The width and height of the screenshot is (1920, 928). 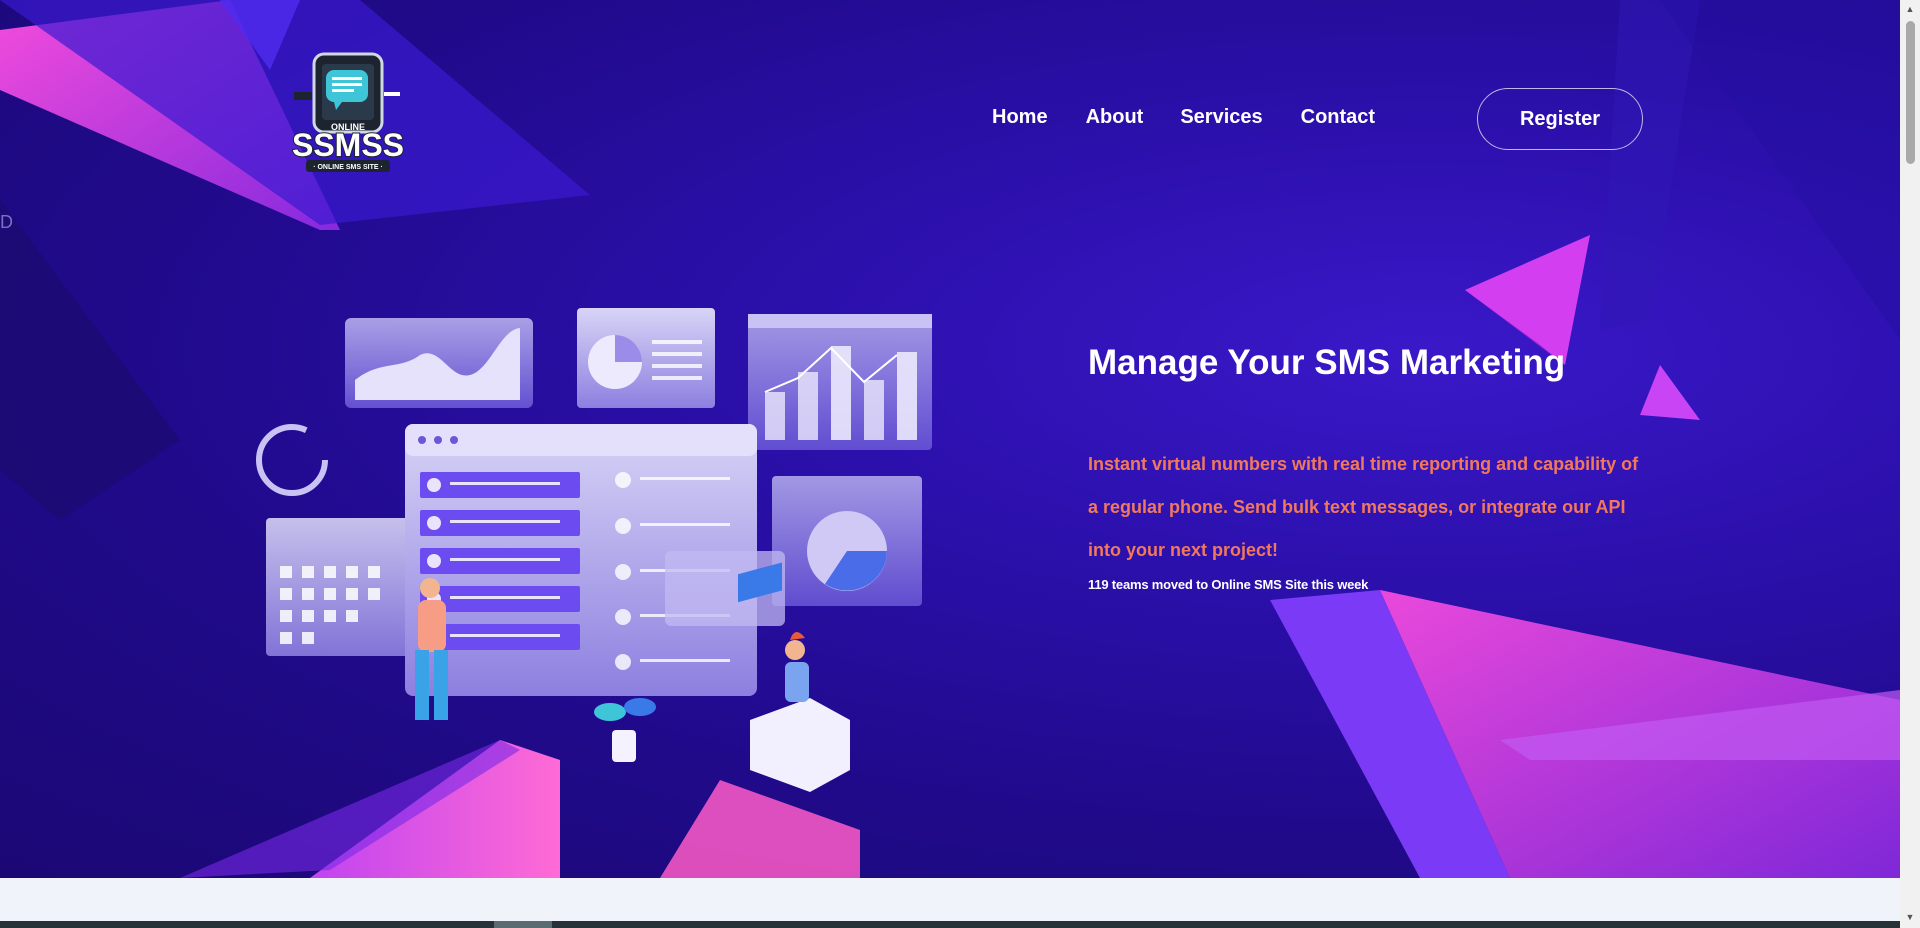 What do you see at coordinates (1338, 117) in the screenshot?
I see `nav-contact: Contact` at bounding box center [1338, 117].